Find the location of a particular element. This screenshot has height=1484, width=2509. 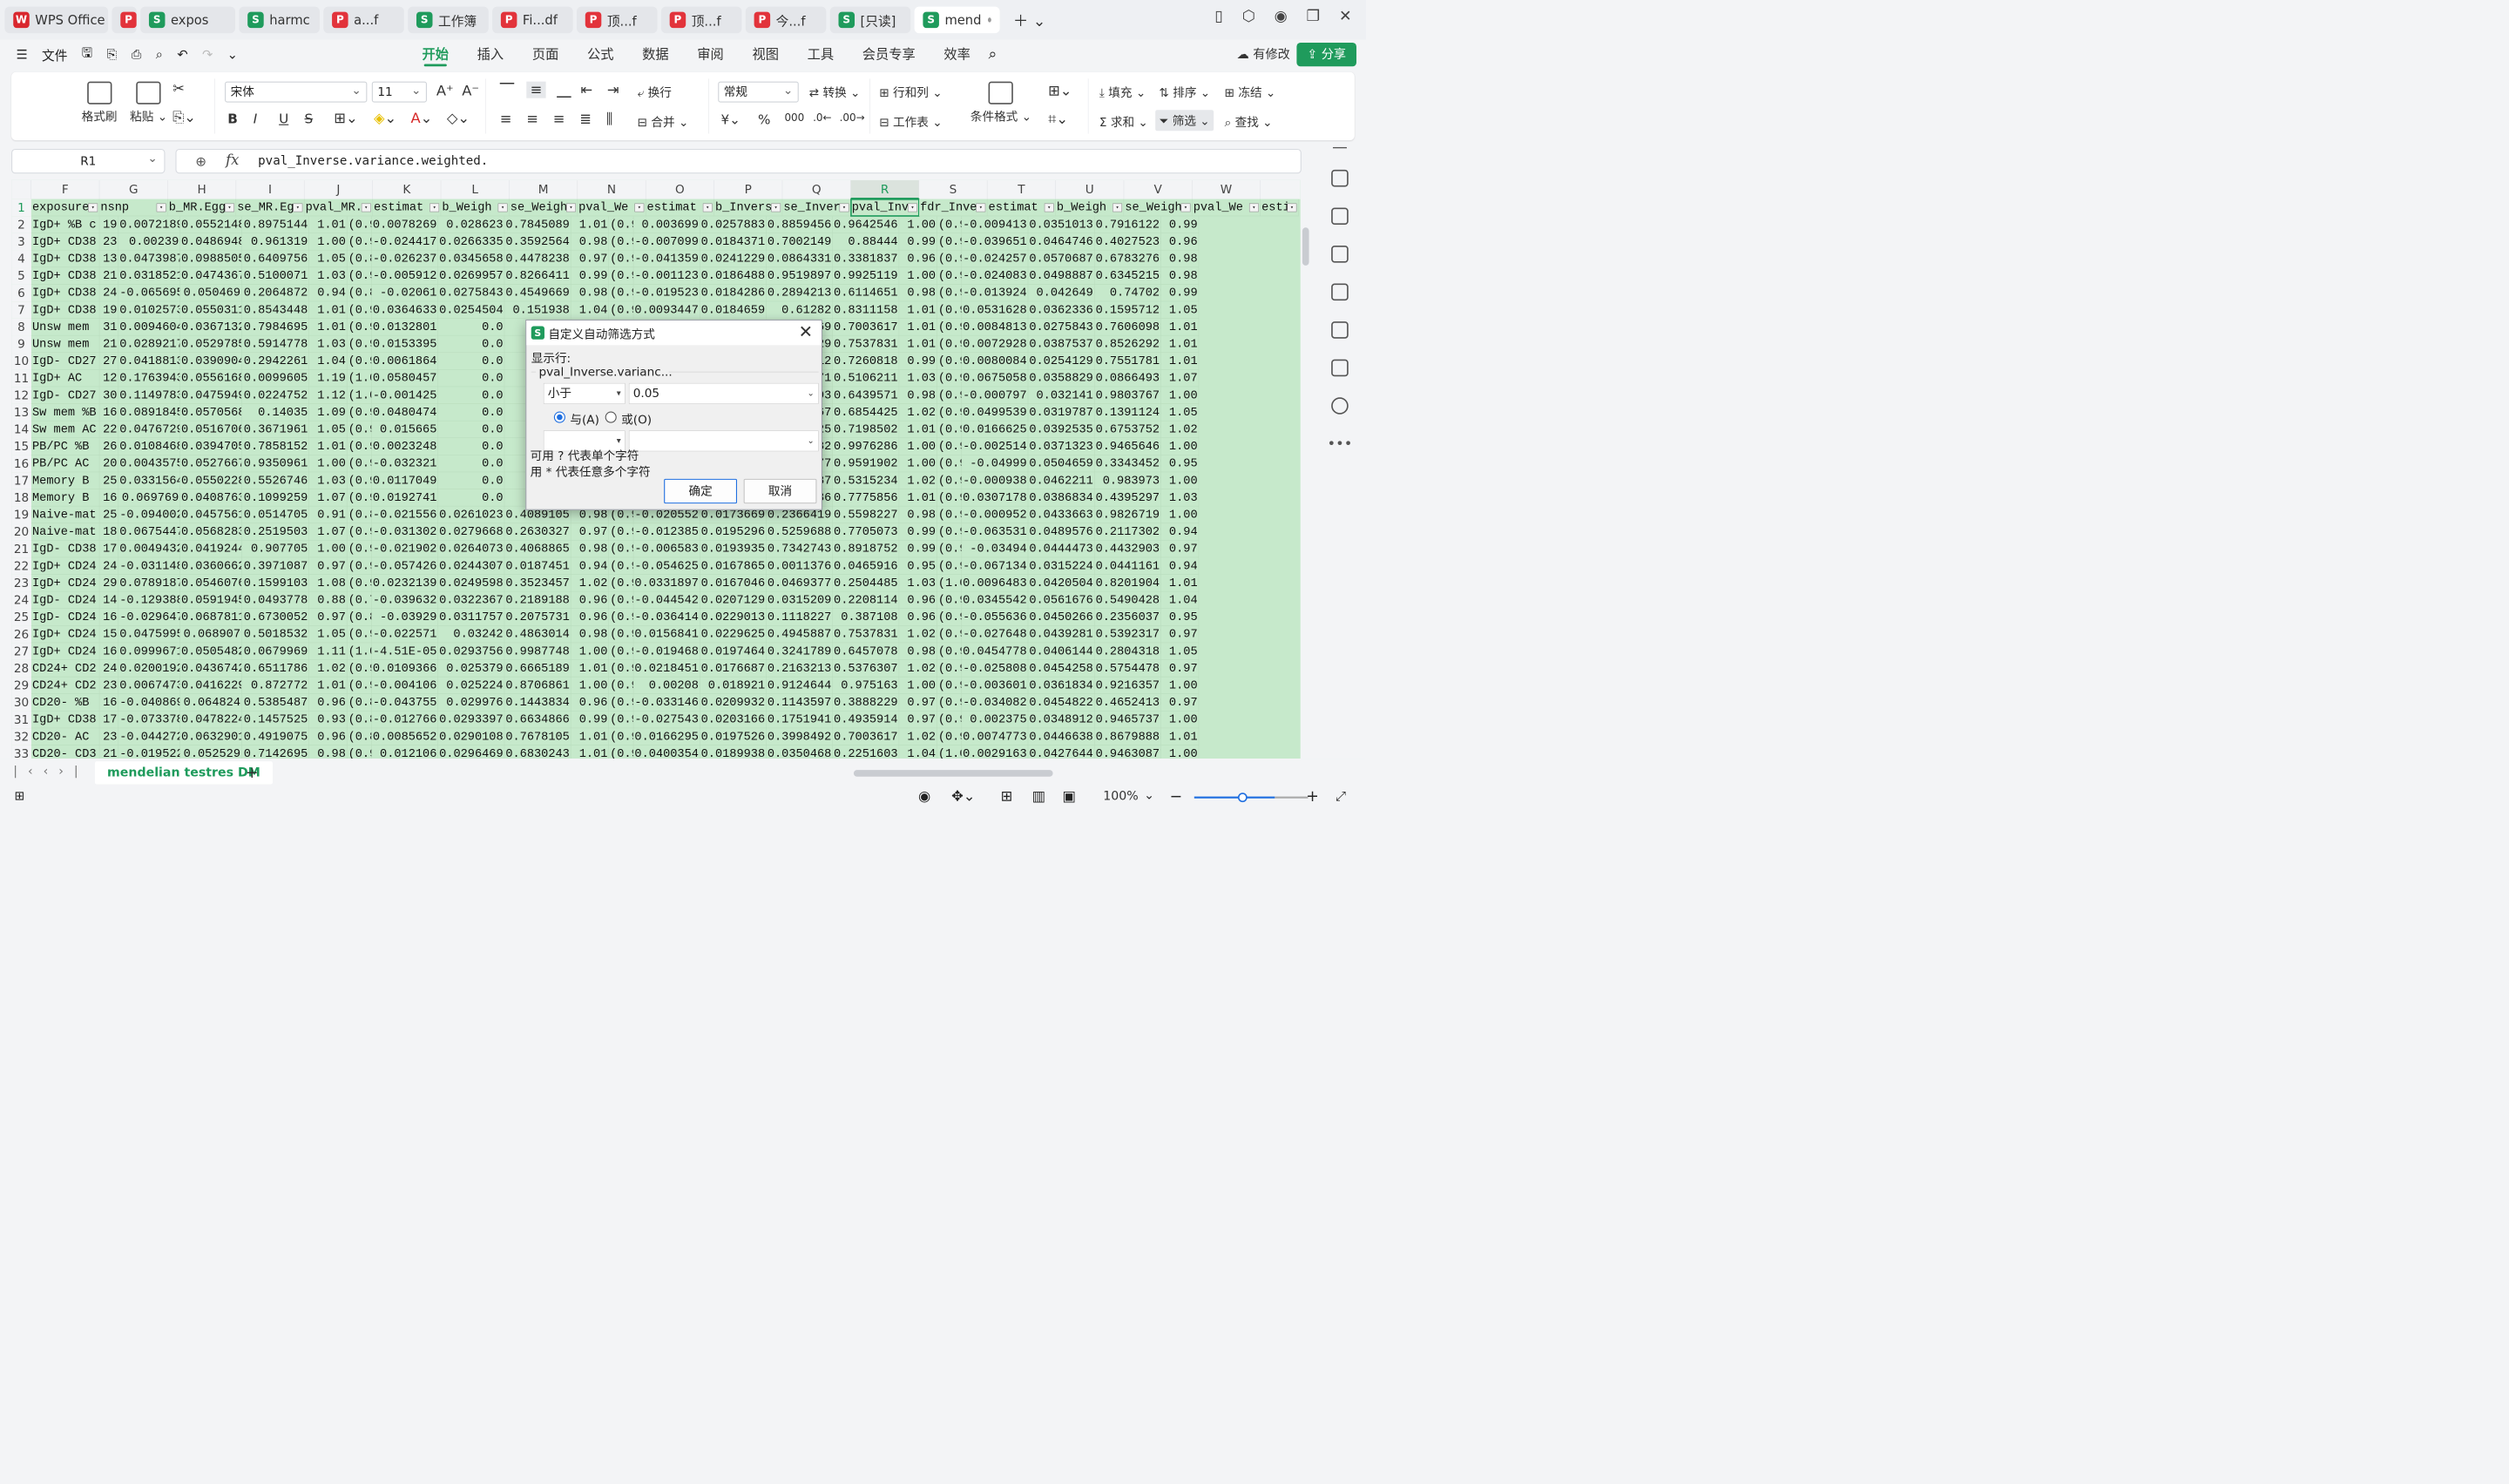

table-cell: 0.003699 is located at coordinates (666, 224).